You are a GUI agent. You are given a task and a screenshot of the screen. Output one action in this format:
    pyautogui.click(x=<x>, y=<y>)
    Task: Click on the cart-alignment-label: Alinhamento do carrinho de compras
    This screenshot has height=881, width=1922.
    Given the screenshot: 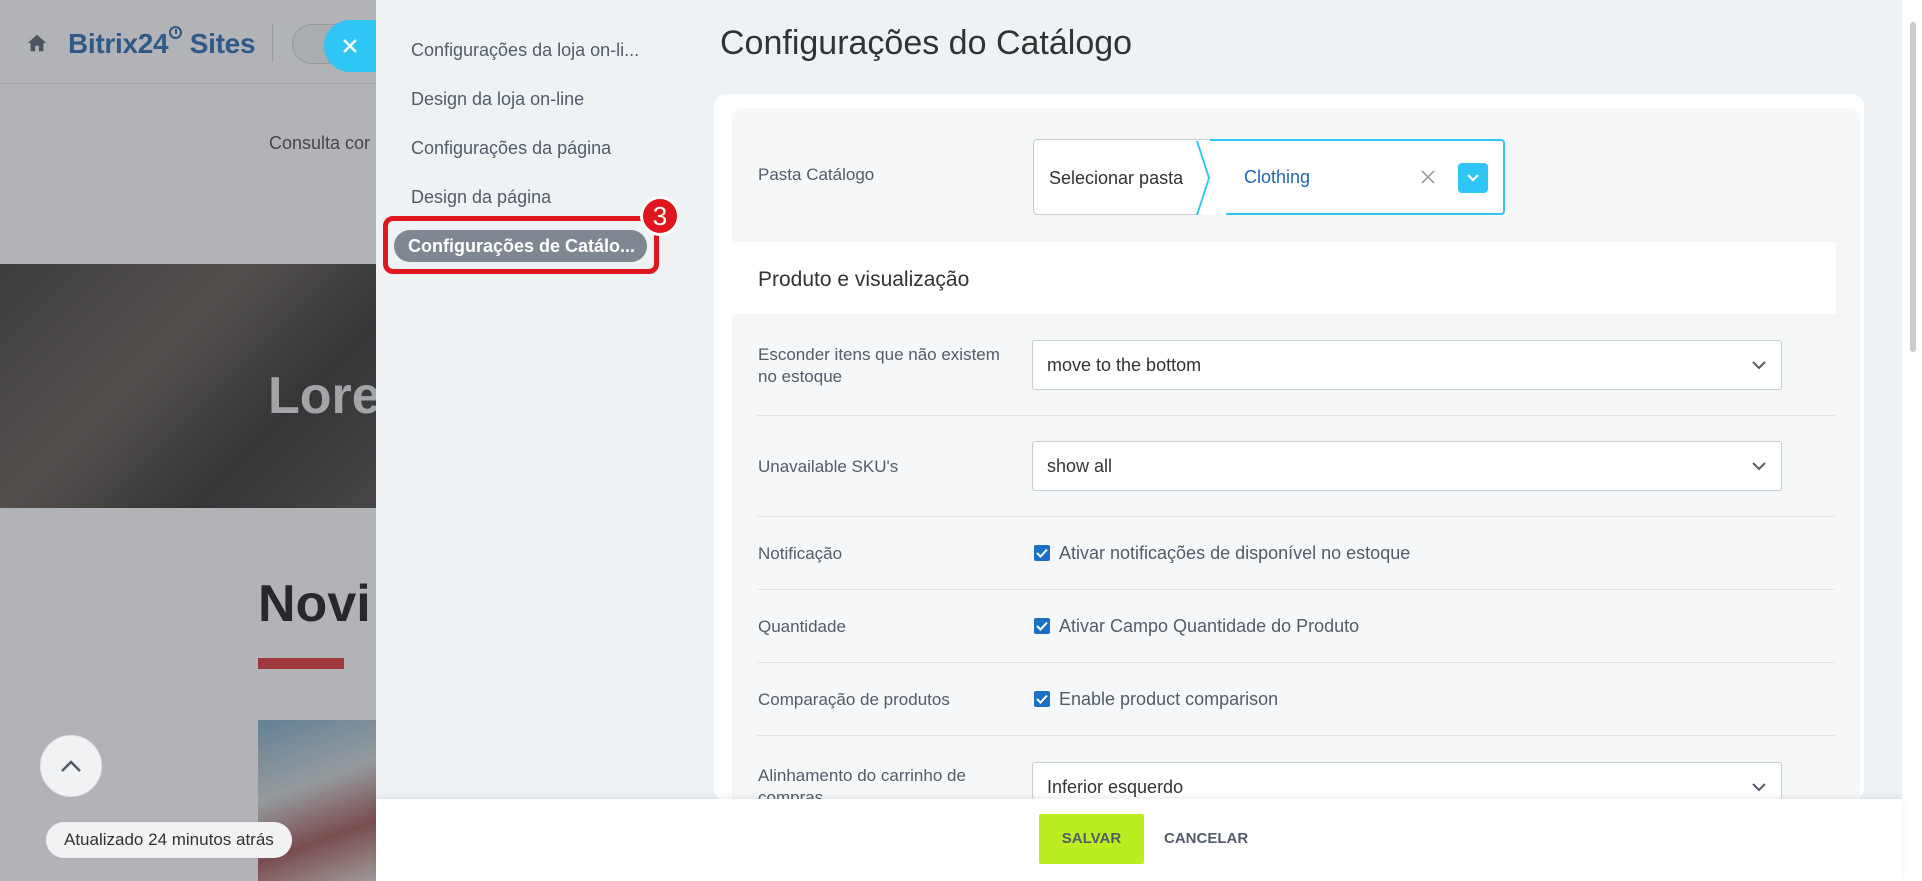 What is the action you would take?
    pyautogui.click(x=862, y=782)
    